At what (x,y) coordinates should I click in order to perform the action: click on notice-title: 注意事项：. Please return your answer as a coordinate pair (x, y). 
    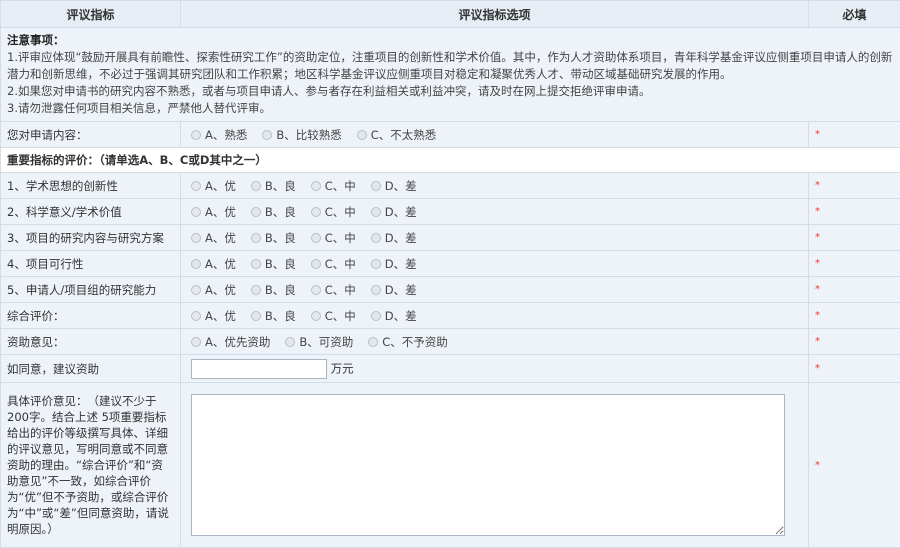
    Looking at the image, I should click on (36, 40).